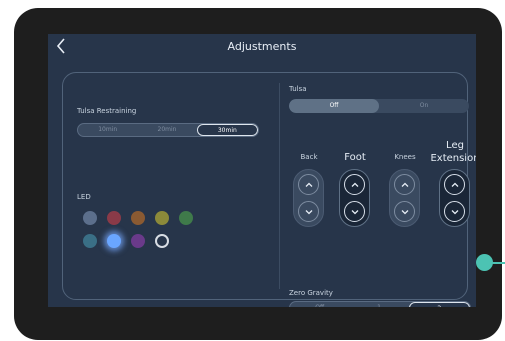 The image size is (505, 341). Describe the element at coordinates (484, 262) in the screenshot. I see `callout-dot` at that location.